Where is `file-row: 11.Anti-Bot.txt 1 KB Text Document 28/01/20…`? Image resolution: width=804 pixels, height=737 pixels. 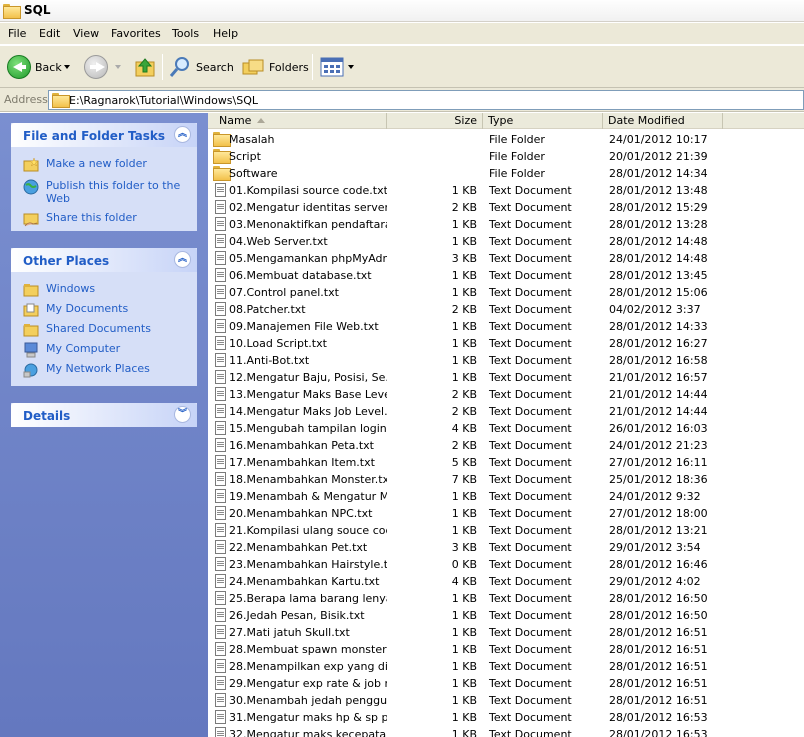 file-row: 11.Anti-Bot.txt 1 KB Text Document 28/01/20… is located at coordinates (506, 360).